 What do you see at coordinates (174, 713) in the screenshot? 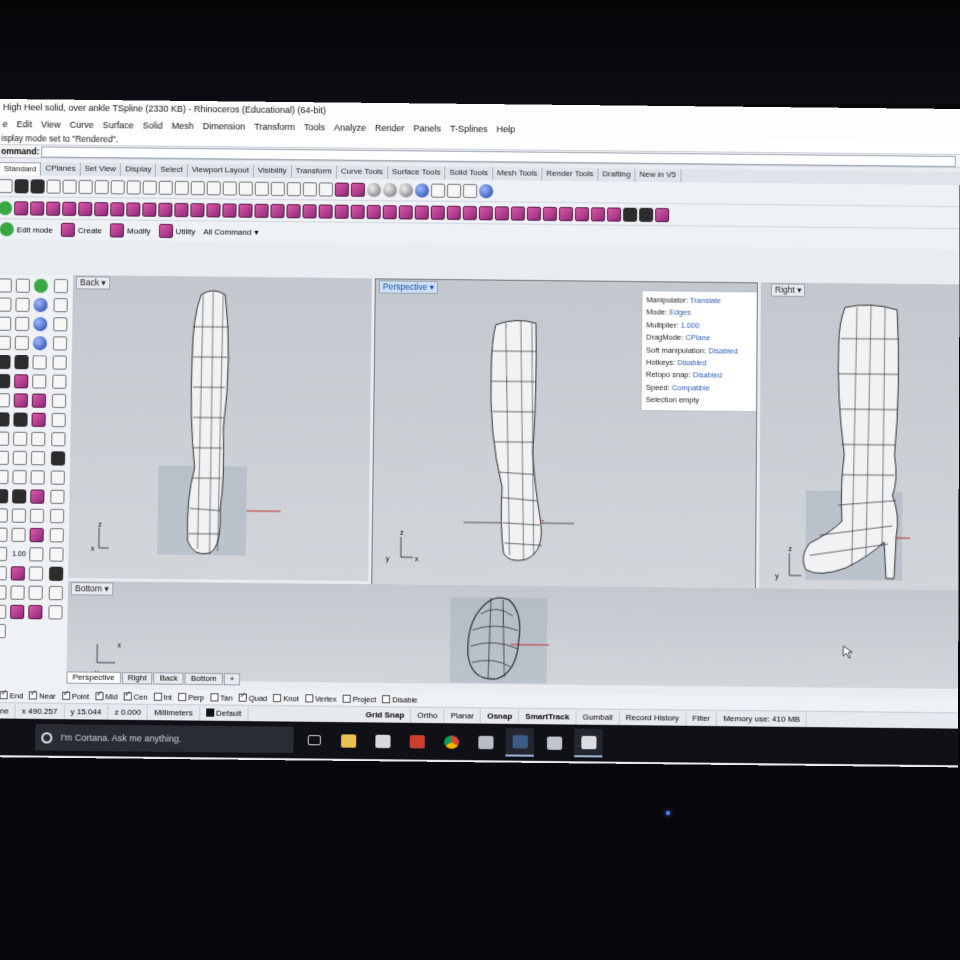
I see `units: Millimeters` at bounding box center [174, 713].